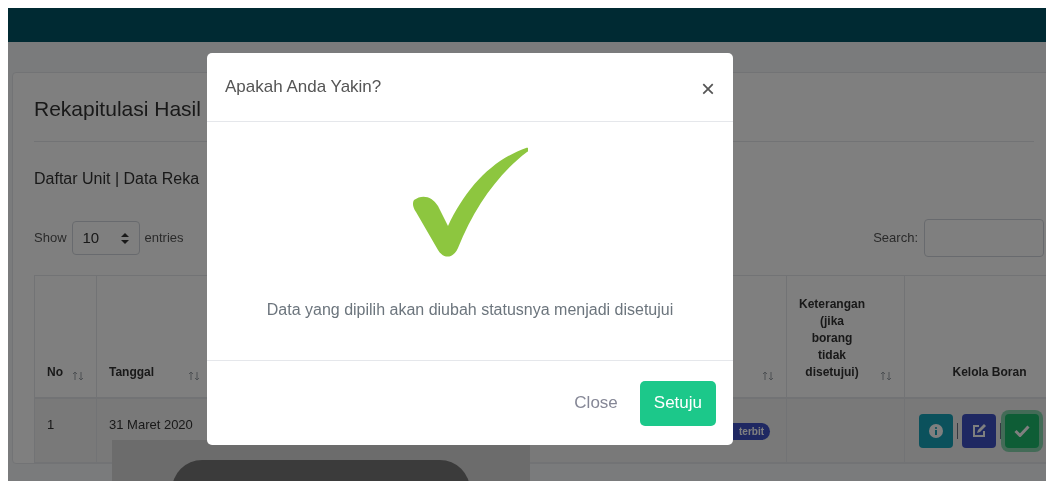 Image resolution: width=1046 pixels, height=481 pixels. I want to click on edit-button, so click(979, 430).